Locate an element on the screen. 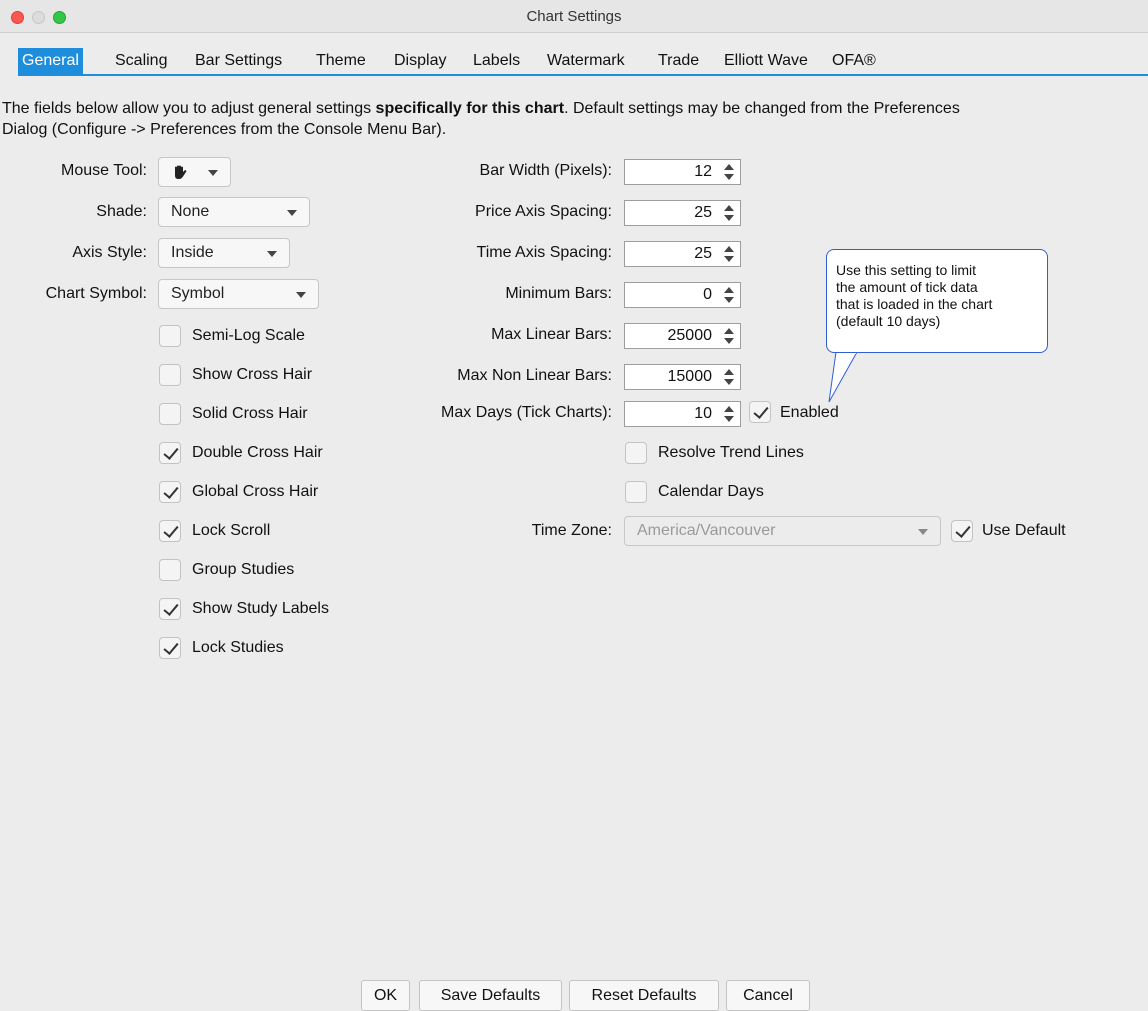 The height and width of the screenshot is (1011, 1148). chart-symbol-label: Chart Symbol: is located at coordinates (96, 293).